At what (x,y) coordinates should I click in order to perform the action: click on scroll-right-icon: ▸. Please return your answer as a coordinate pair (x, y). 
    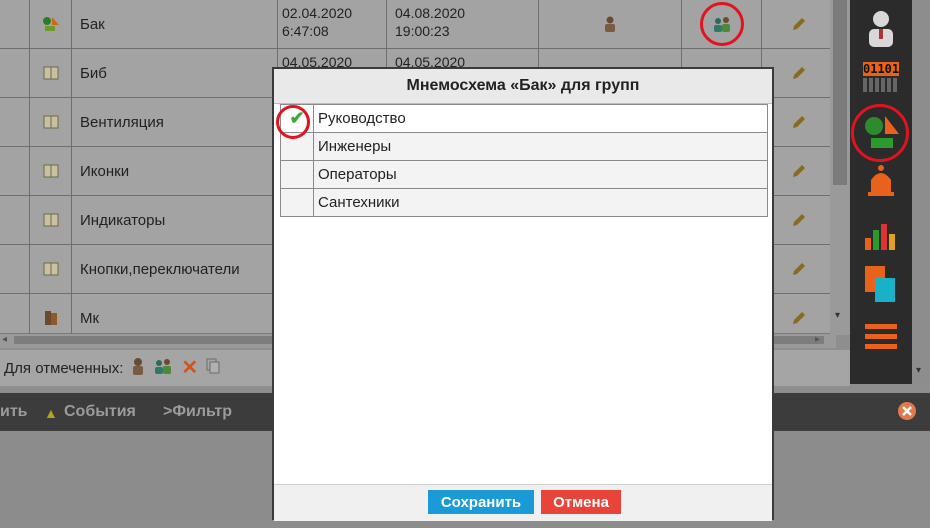
    Looking at the image, I should click on (817, 339).